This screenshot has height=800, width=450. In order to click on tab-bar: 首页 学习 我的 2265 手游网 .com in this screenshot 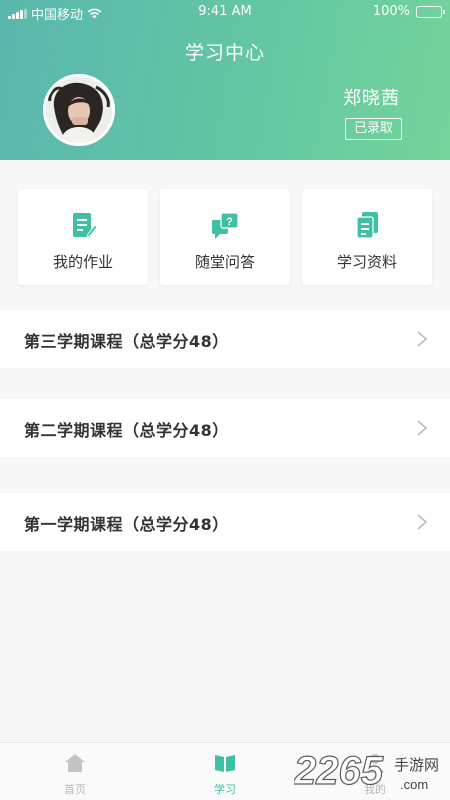, I will do `click(225, 771)`.